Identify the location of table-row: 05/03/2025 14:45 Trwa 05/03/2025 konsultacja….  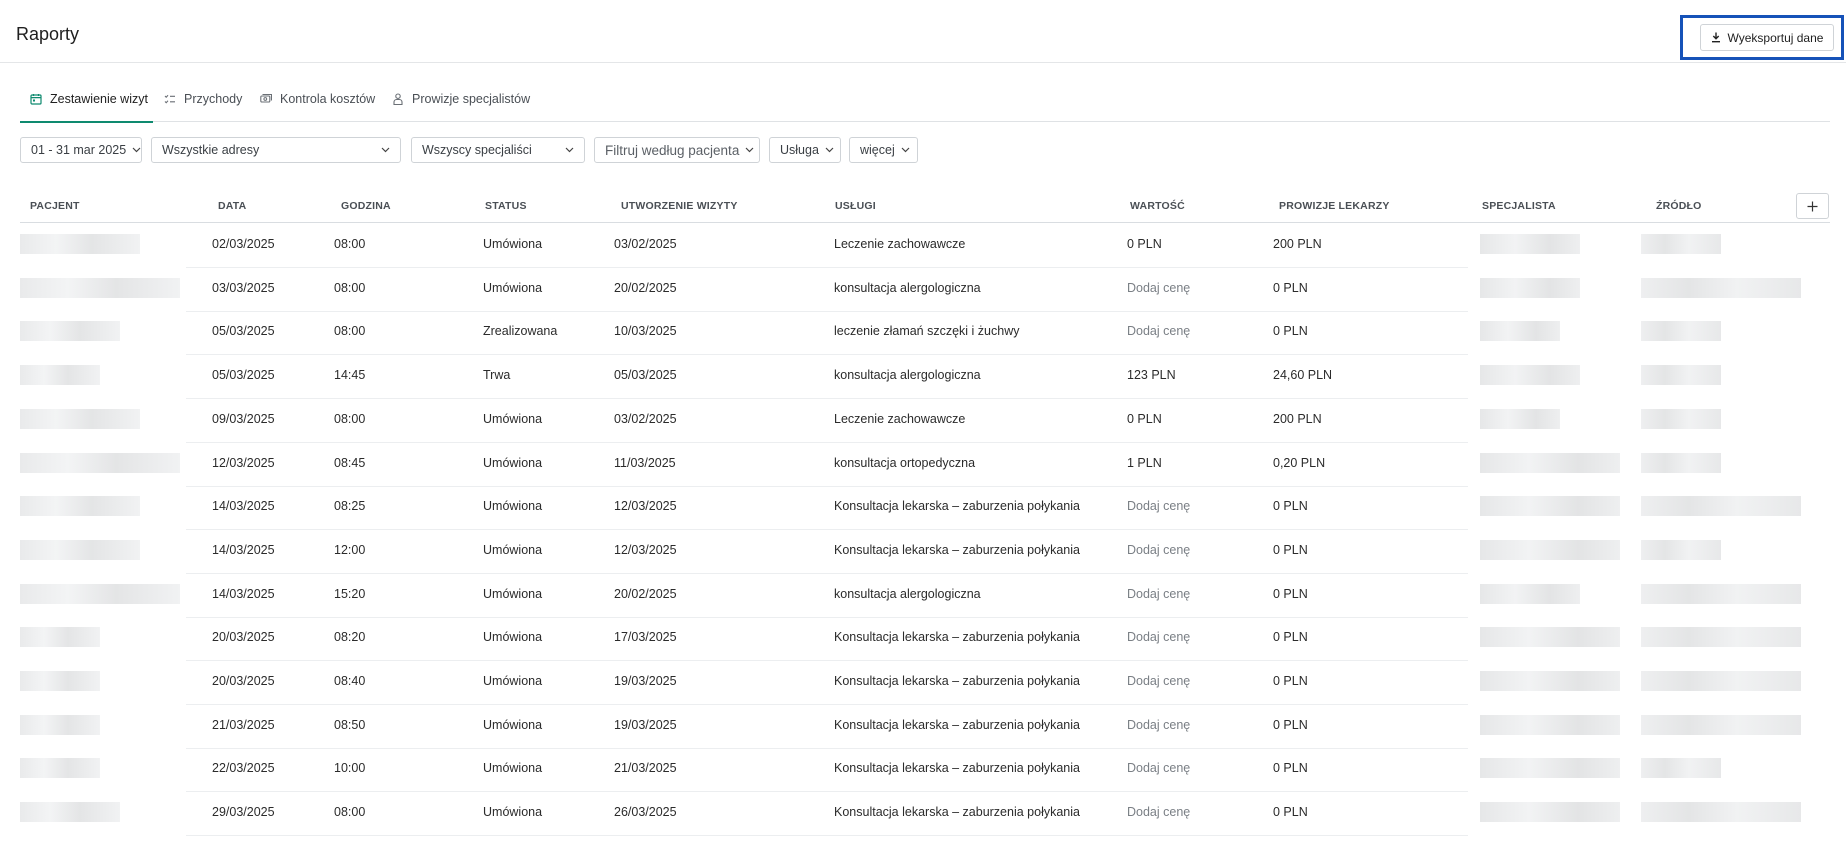
(923, 377).